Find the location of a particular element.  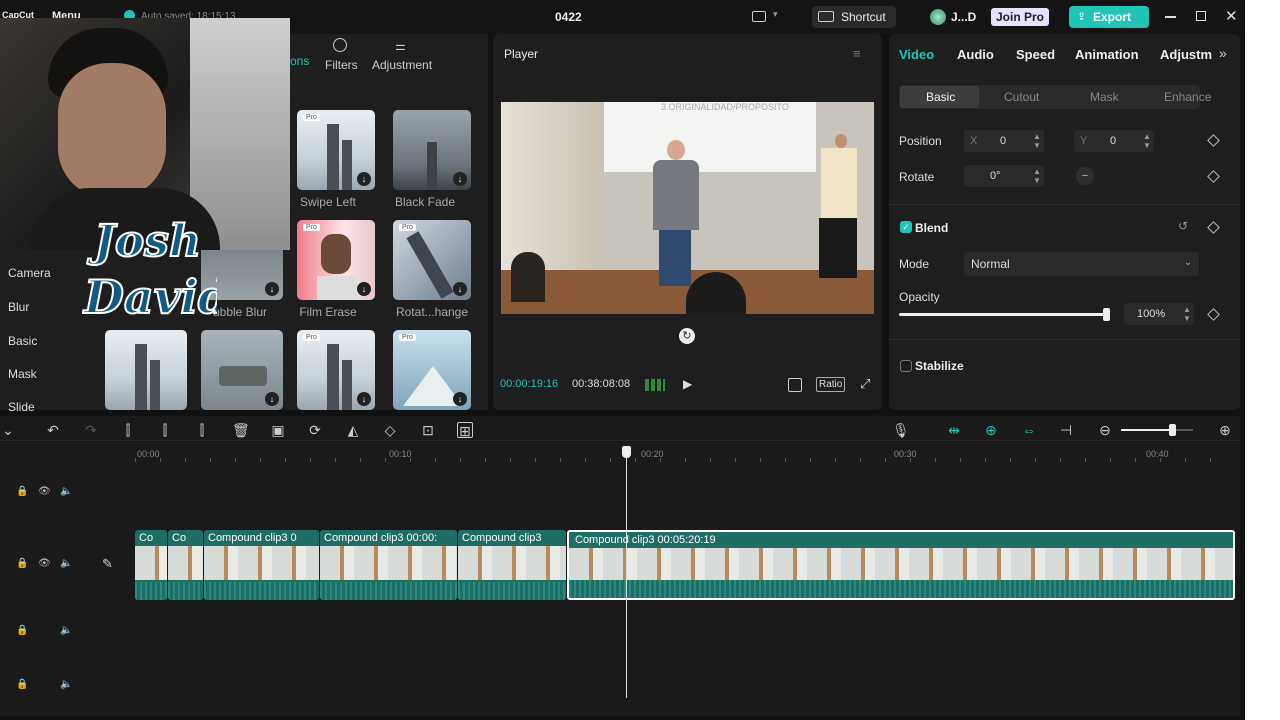

reset-icon: ↺ is located at coordinates (1183, 226).